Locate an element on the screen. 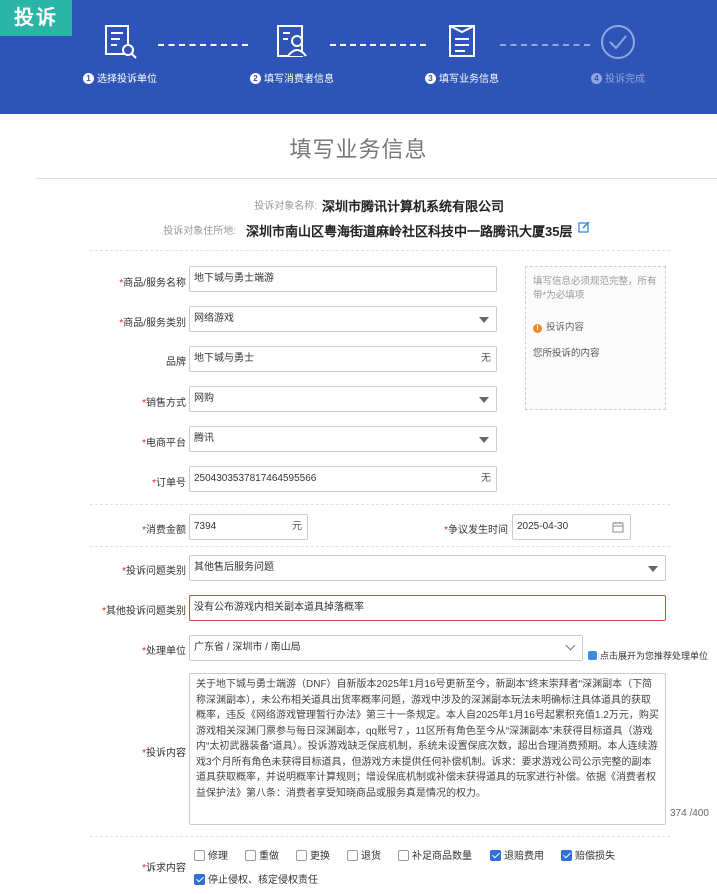 The width and height of the screenshot is (717, 894). edit-icon is located at coordinates (584, 227).